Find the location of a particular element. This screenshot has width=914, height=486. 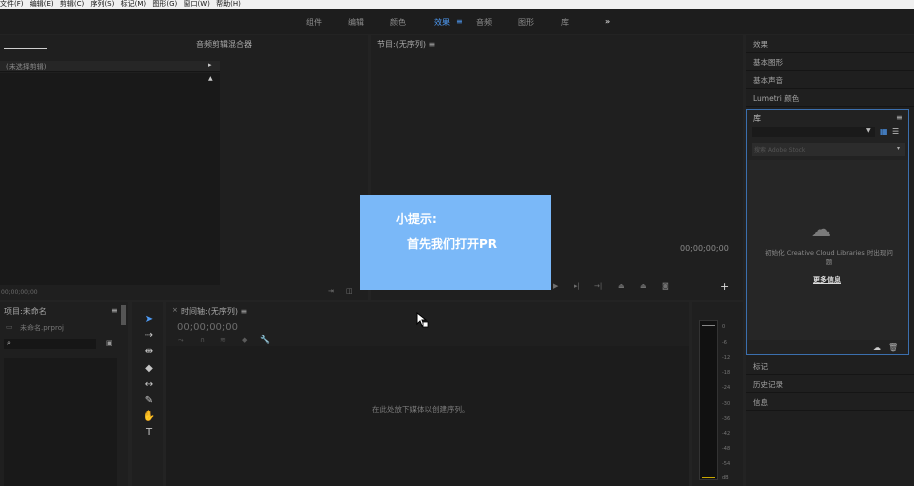

meter-tick-6: -6 is located at coordinates (724, 343).